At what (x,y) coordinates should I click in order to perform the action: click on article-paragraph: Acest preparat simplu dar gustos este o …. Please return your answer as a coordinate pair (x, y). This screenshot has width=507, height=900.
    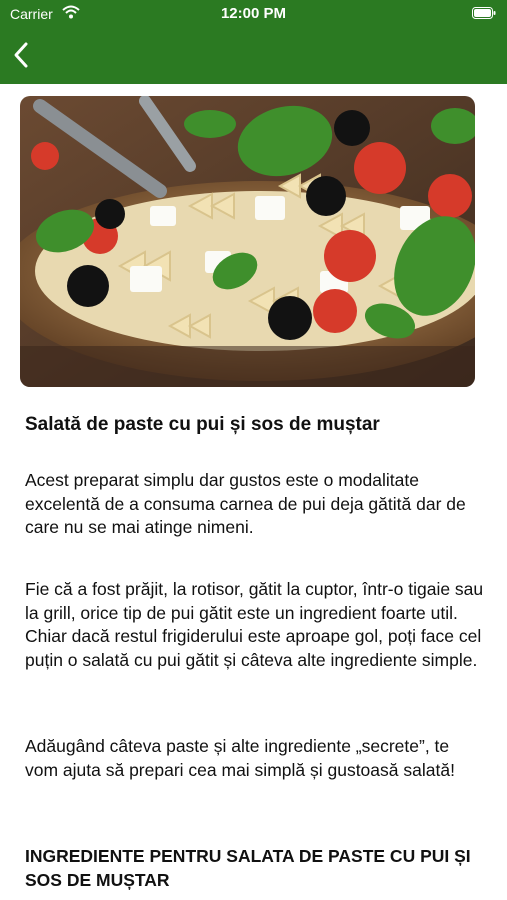
    Looking at the image, I should click on (245, 503).